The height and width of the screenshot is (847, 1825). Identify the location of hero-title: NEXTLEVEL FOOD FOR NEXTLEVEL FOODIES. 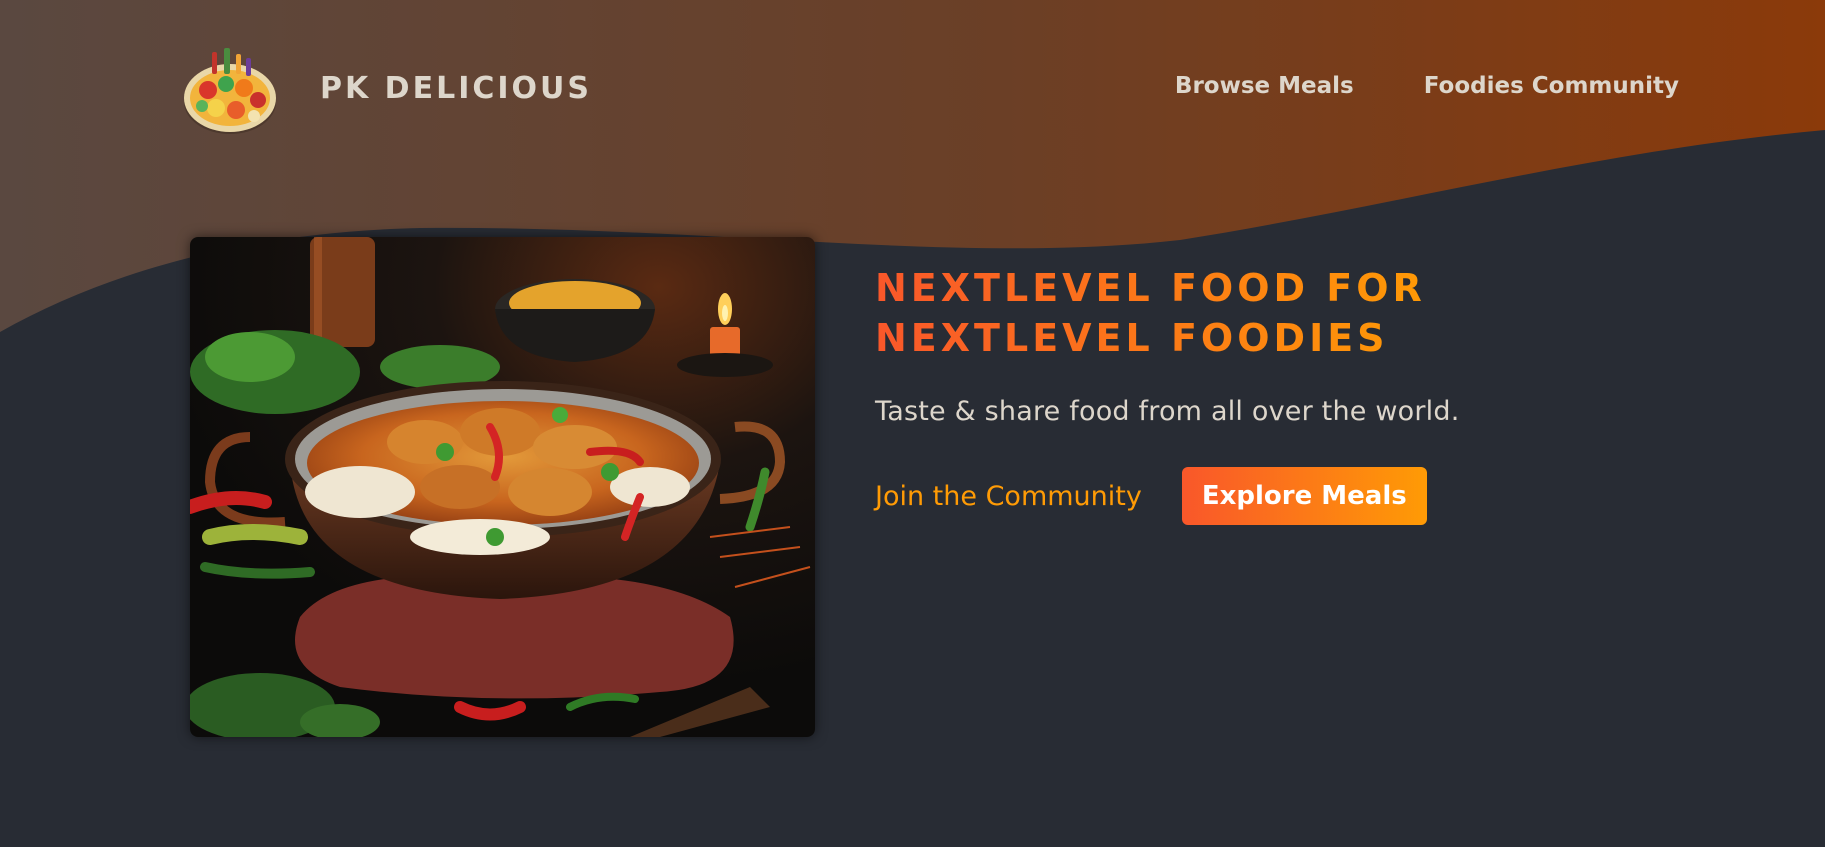
(1275, 313).